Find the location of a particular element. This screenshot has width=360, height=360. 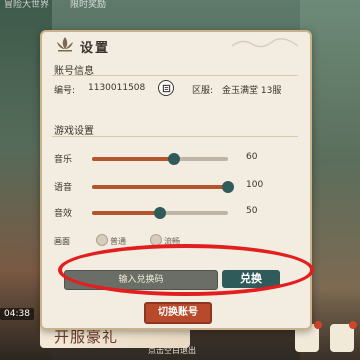

music-label: 音乐 is located at coordinates (63, 160).